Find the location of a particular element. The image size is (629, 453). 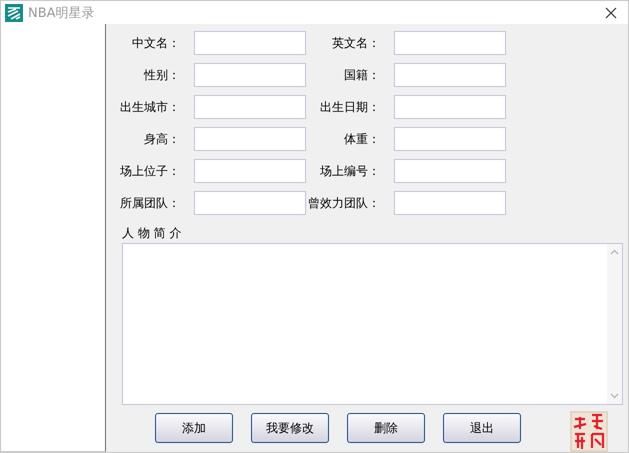

field-label: 英文名： is located at coordinates (356, 43).